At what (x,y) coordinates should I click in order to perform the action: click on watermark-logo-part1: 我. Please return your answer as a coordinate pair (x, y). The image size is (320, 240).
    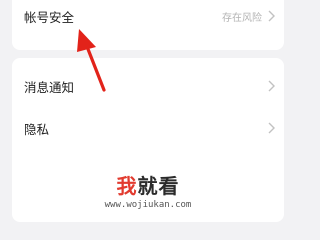
    Looking at the image, I should click on (127, 186).